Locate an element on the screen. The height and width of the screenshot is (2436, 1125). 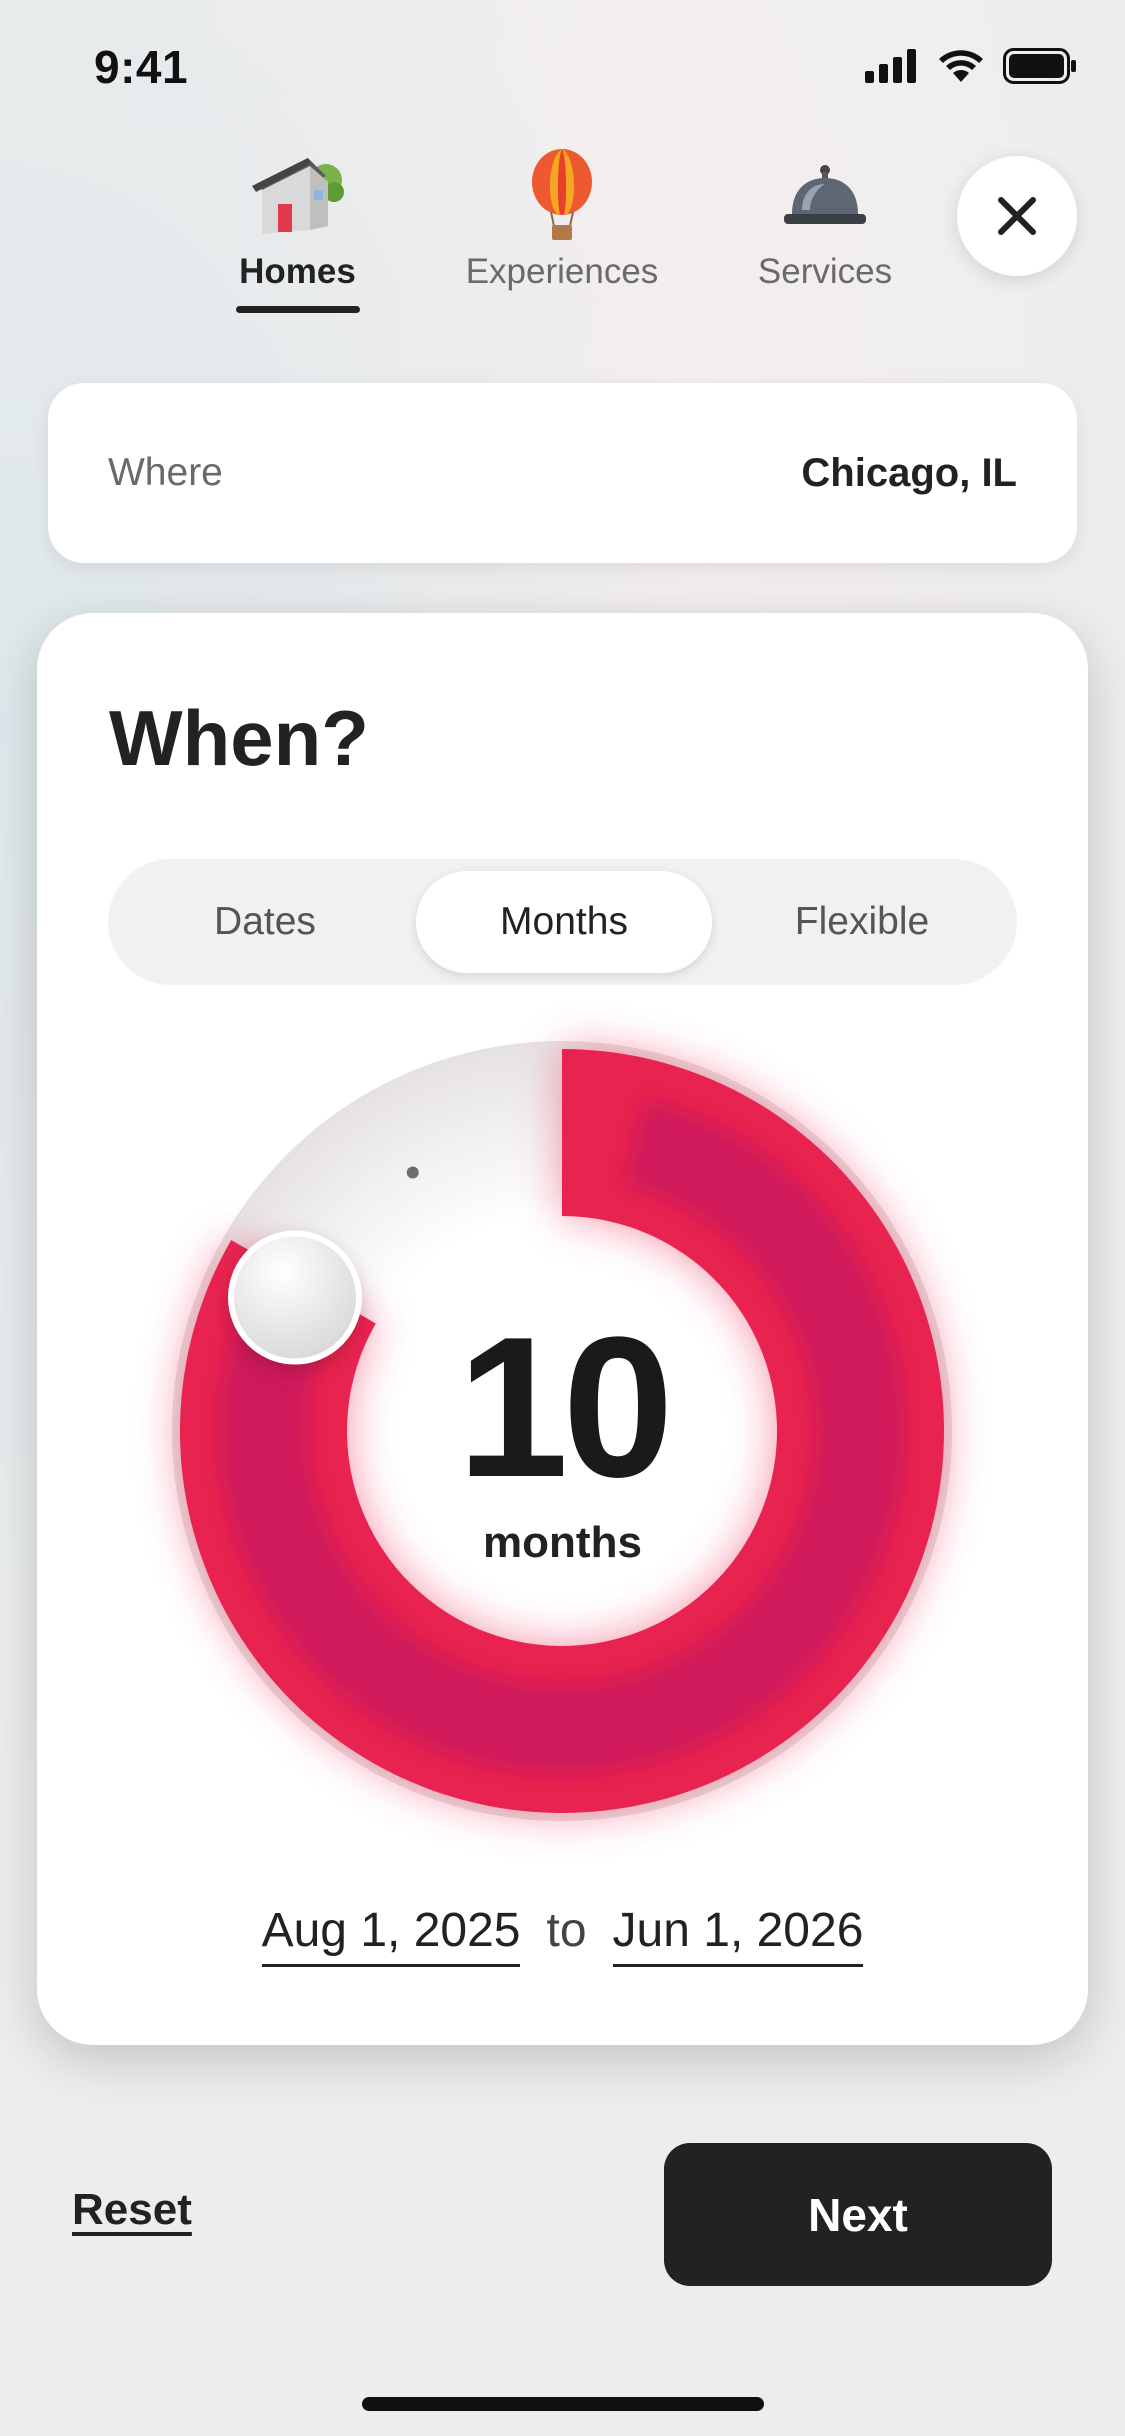
active-tab-indicator is located at coordinates (297, 309).